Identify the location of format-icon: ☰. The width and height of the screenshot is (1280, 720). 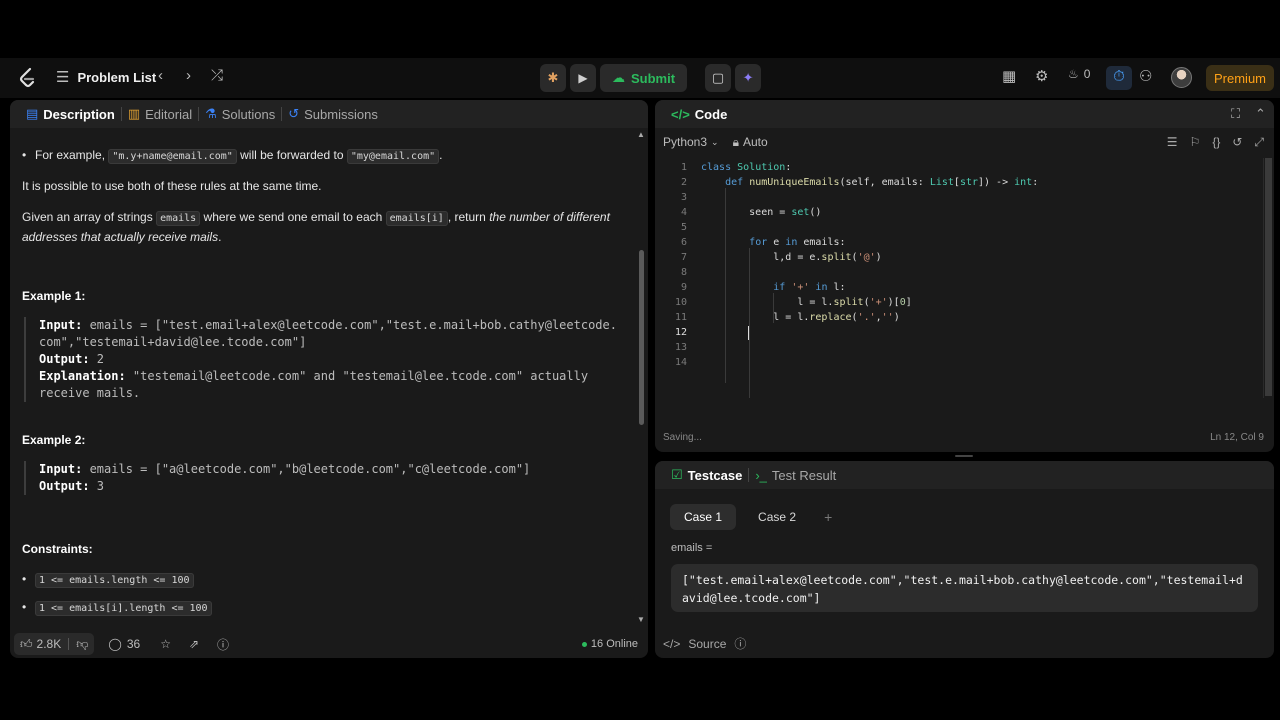
(1172, 142).